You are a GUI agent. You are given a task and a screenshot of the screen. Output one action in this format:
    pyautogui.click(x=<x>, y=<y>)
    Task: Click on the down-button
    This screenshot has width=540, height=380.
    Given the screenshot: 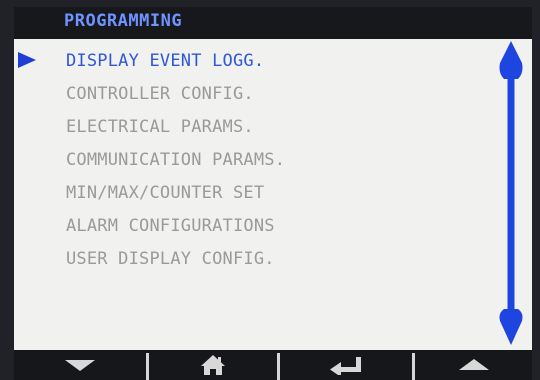 What is the action you would take?
    pyautogui.click(x=80, y=365)
    